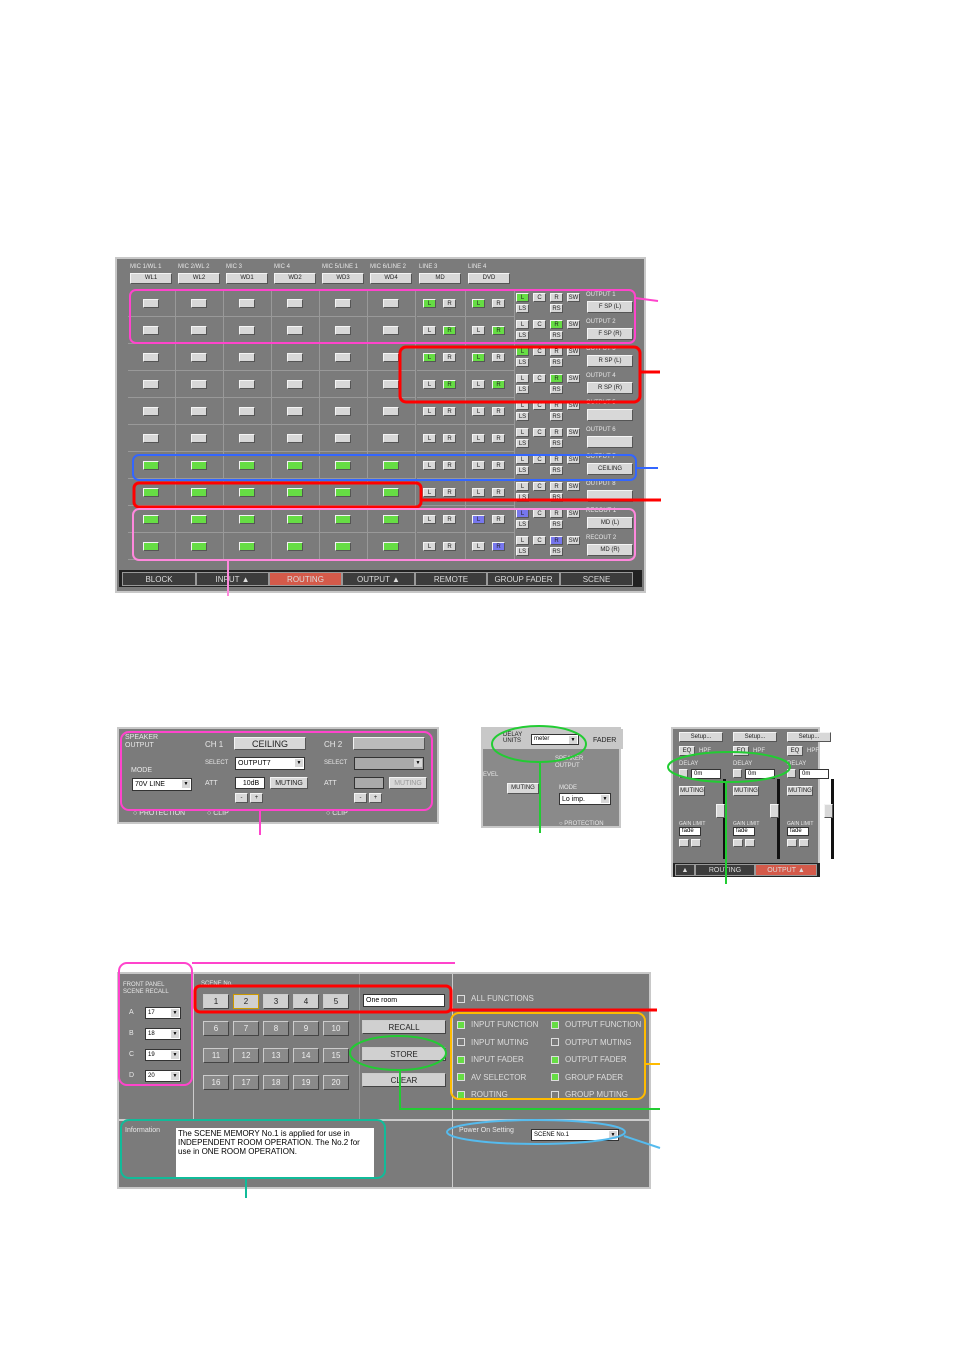 The image size is (954, 1348). I want to click on highlight-information, so click(253, 1149).